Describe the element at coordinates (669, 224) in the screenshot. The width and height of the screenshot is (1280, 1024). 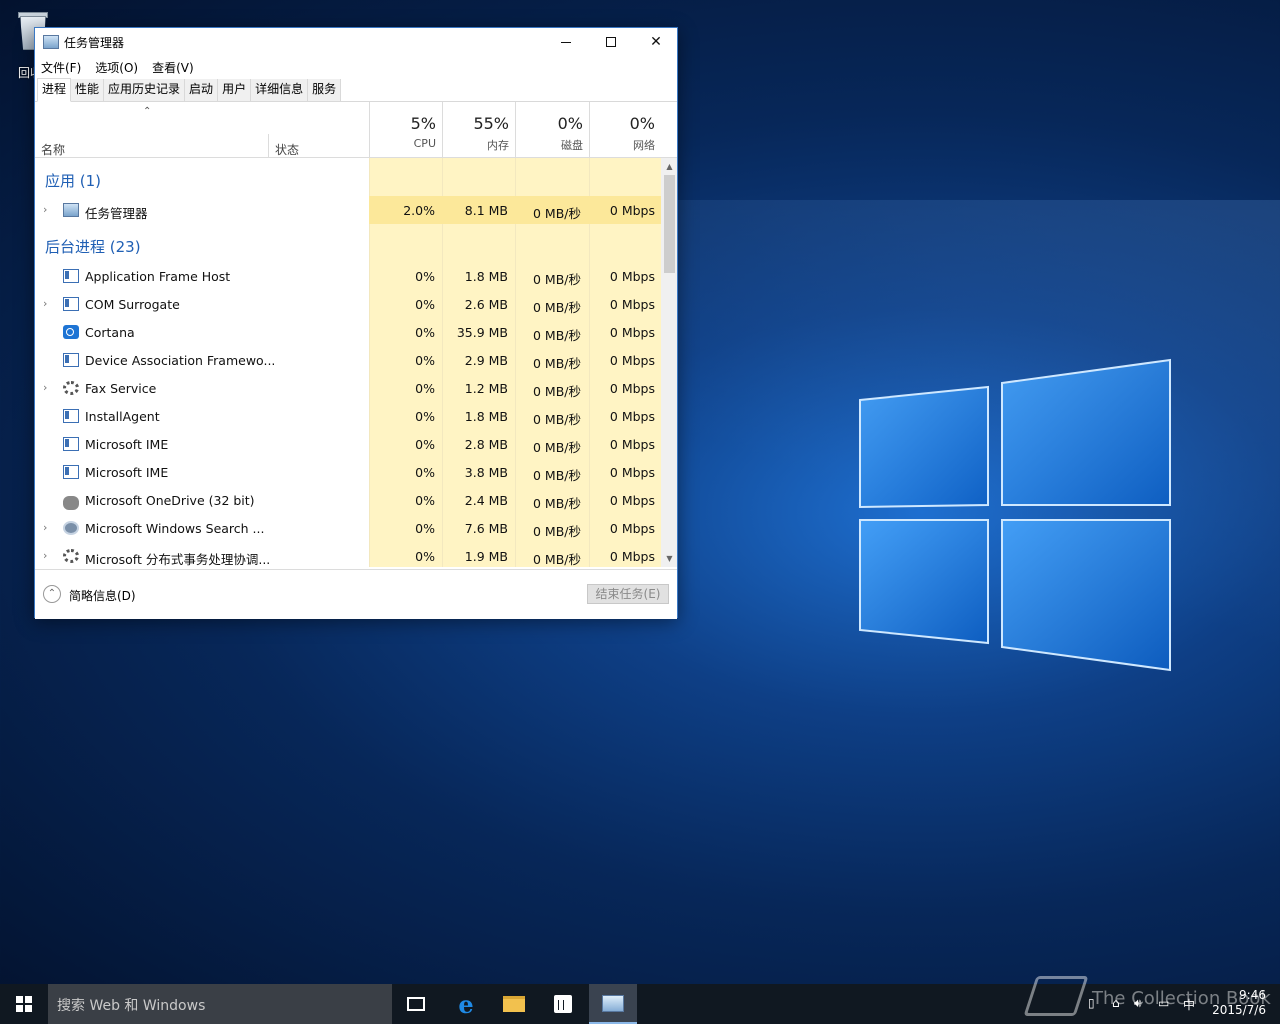
I see `scrollbar-thumb` at that location.